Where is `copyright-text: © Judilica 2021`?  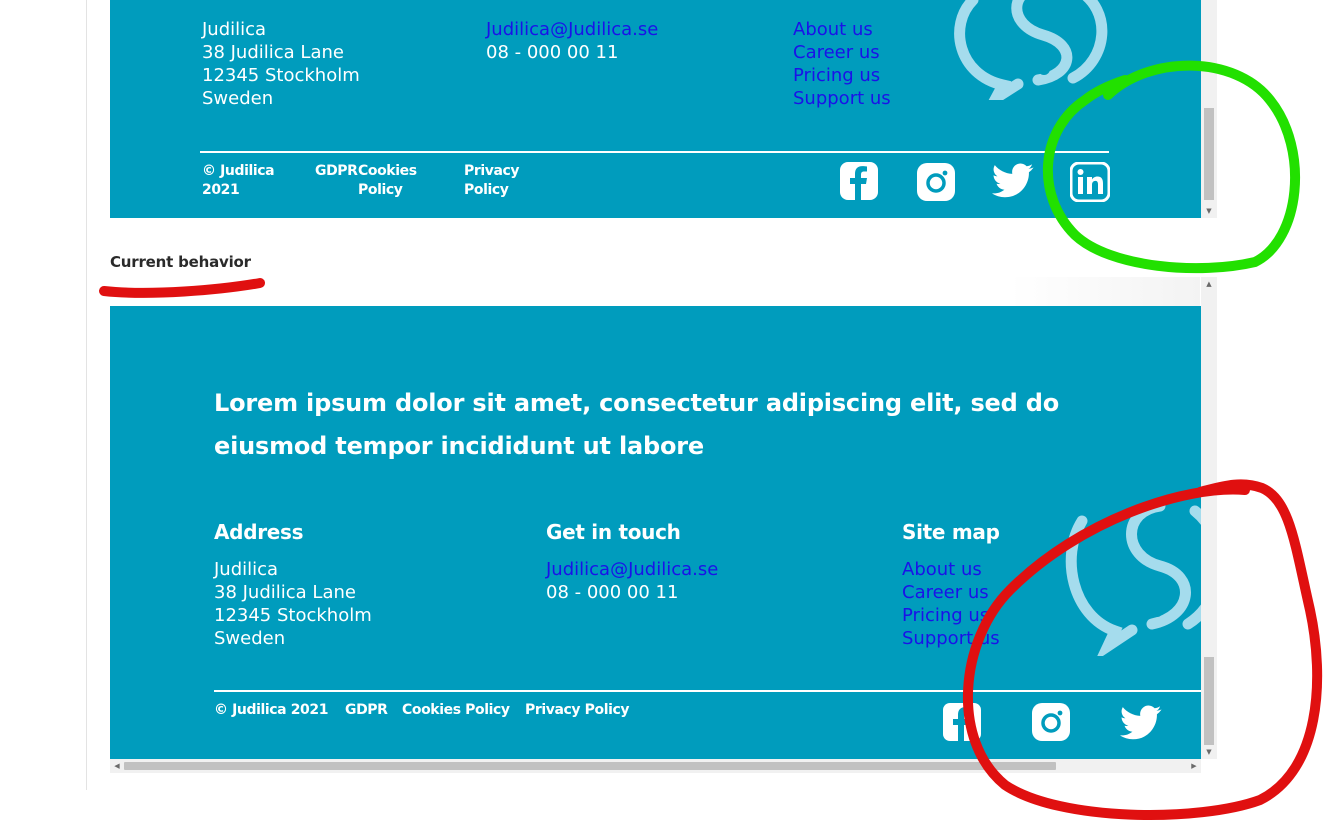
copyright-text: © Judilica 2021 is located at coordinates (271, 710).